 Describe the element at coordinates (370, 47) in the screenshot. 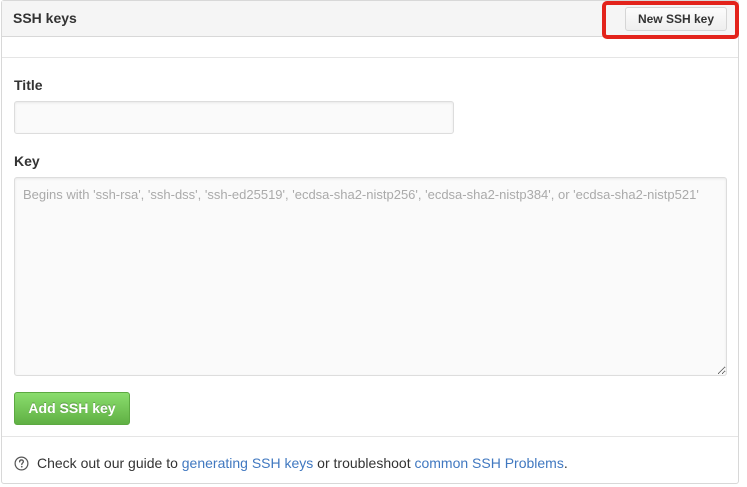

I see `panel-divider` at that location.